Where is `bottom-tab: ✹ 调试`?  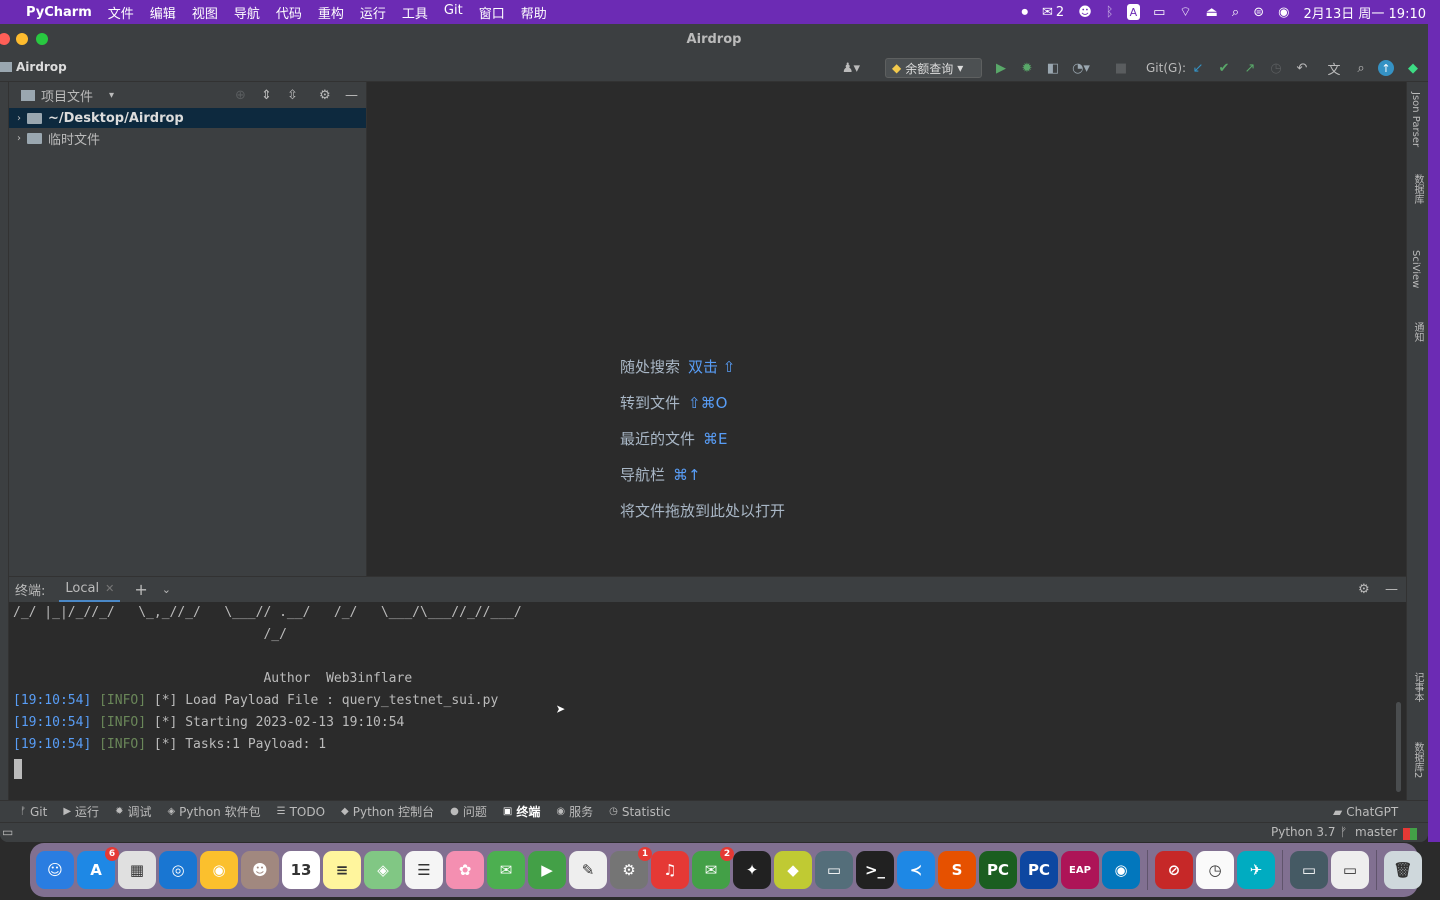 bottom-tab: ✹ 调试 is located at coordinates (133, 811).